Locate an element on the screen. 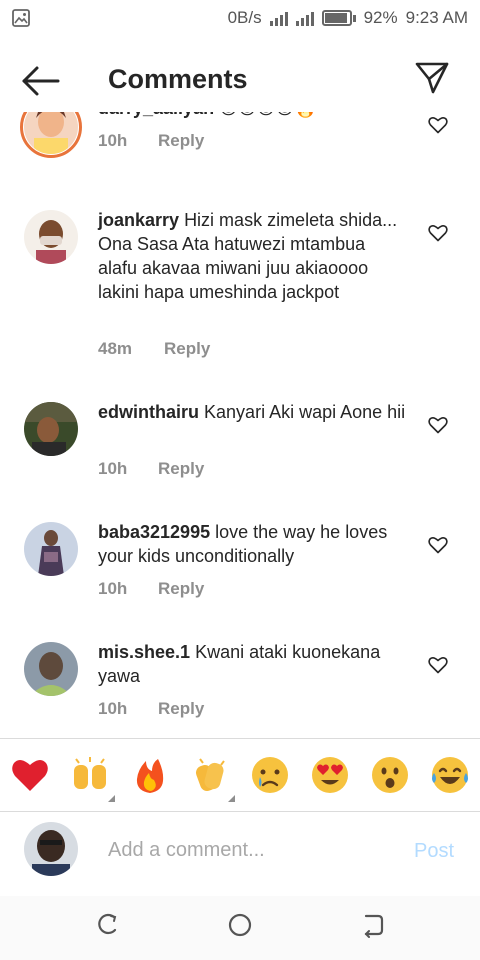  status-right: 0B/s 92% 9:23 AM is located at coordinates (348, 18).